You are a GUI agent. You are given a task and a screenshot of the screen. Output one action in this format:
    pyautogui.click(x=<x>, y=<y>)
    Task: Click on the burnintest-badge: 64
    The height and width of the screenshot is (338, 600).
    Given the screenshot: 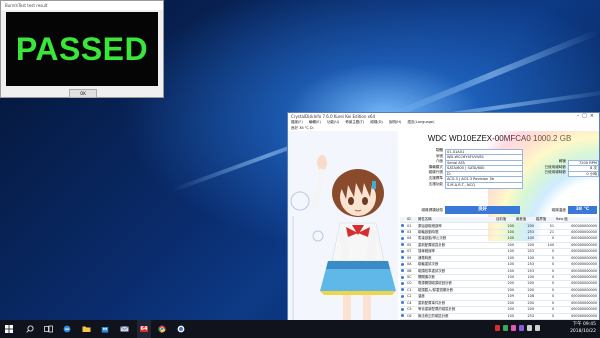 What is the action you would take?
    pyautogui.click(x=144, y=329)
    